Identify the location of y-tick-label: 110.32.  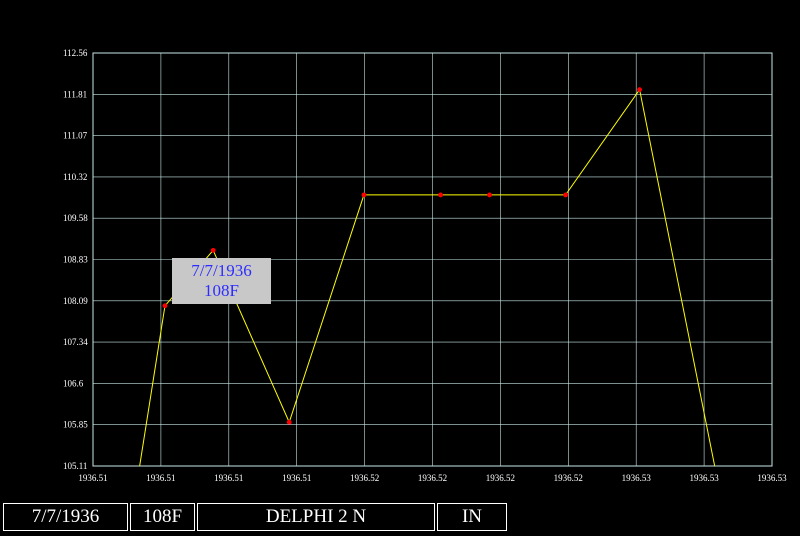
(75, 177).